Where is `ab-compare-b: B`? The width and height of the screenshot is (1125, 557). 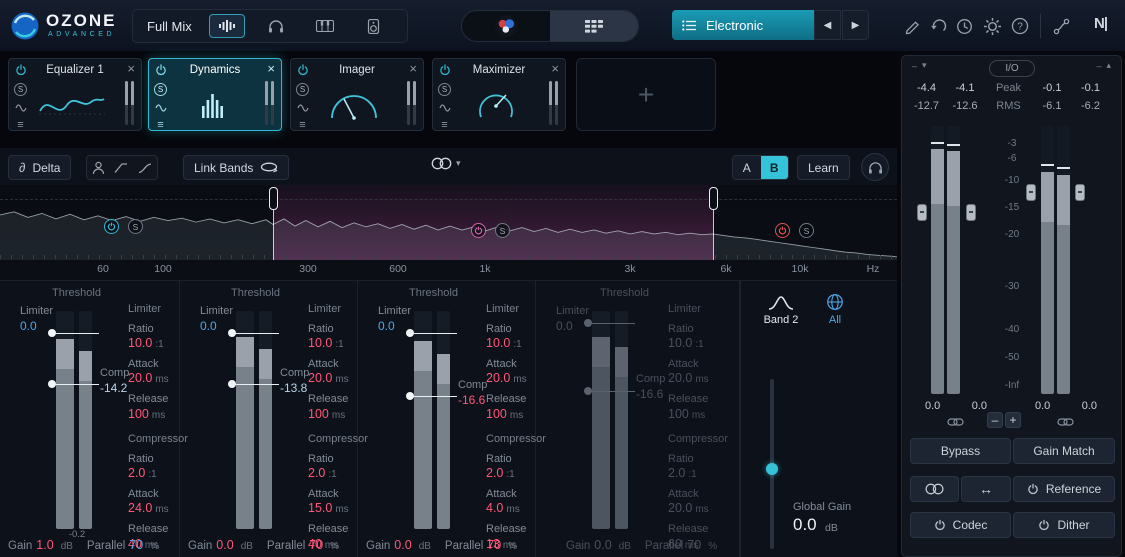 ab-compare-b: B is located at coordinates (774, 167).